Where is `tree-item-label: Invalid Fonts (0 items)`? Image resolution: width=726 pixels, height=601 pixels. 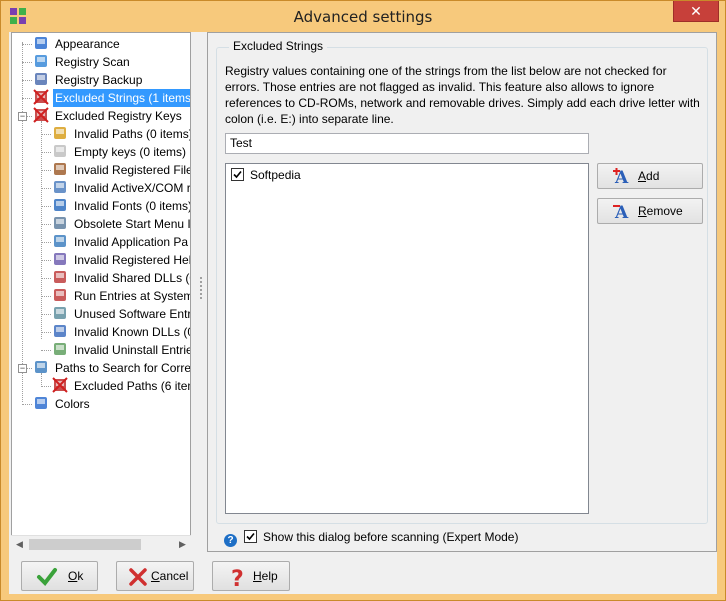
tree-item-label: Invalid Fonts (0 items) is located at coordinates (132, 206).